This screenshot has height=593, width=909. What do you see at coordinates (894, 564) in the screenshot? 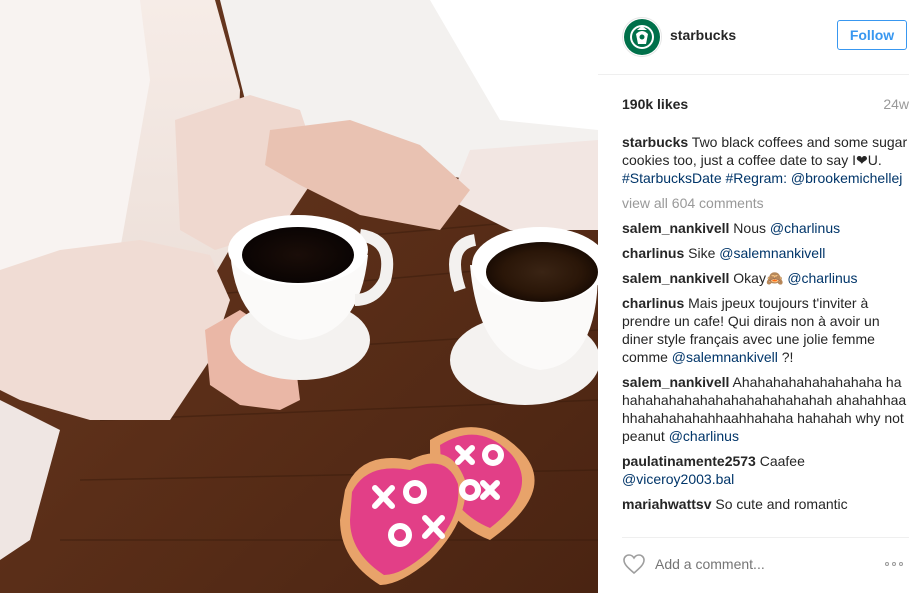
I see `ellipsis-icon` at bounding box center [894, 564].